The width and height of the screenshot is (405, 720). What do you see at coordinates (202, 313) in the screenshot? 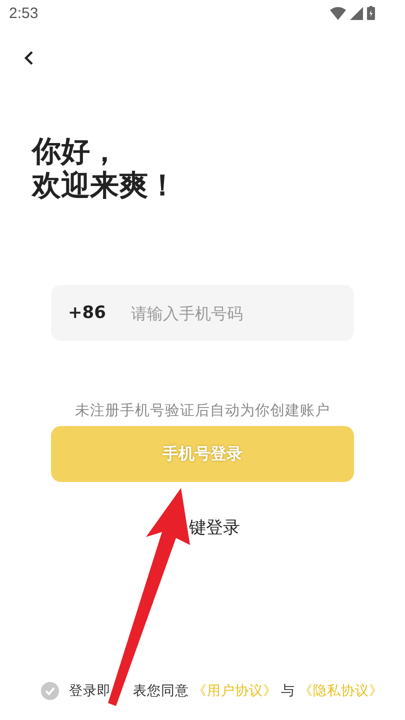
I see `phone-input-field: +86 请输入手机号码` at bounding box center [202, 313].